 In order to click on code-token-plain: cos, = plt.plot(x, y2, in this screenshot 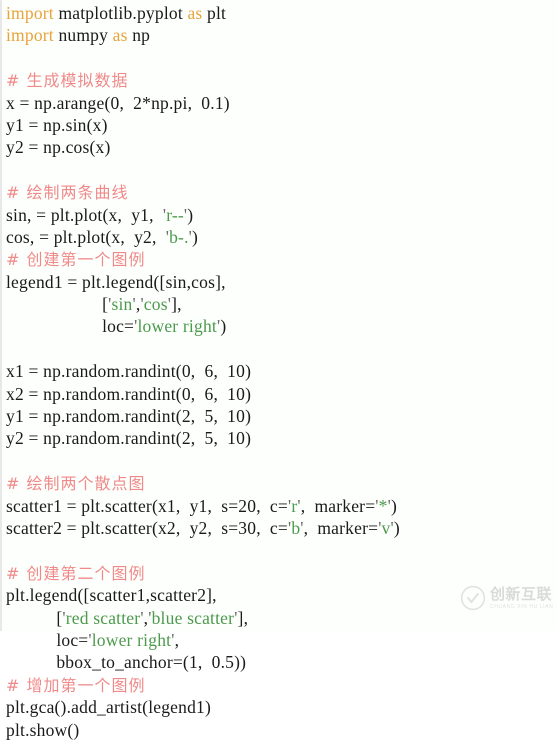, I will do `click(86, 236)`.